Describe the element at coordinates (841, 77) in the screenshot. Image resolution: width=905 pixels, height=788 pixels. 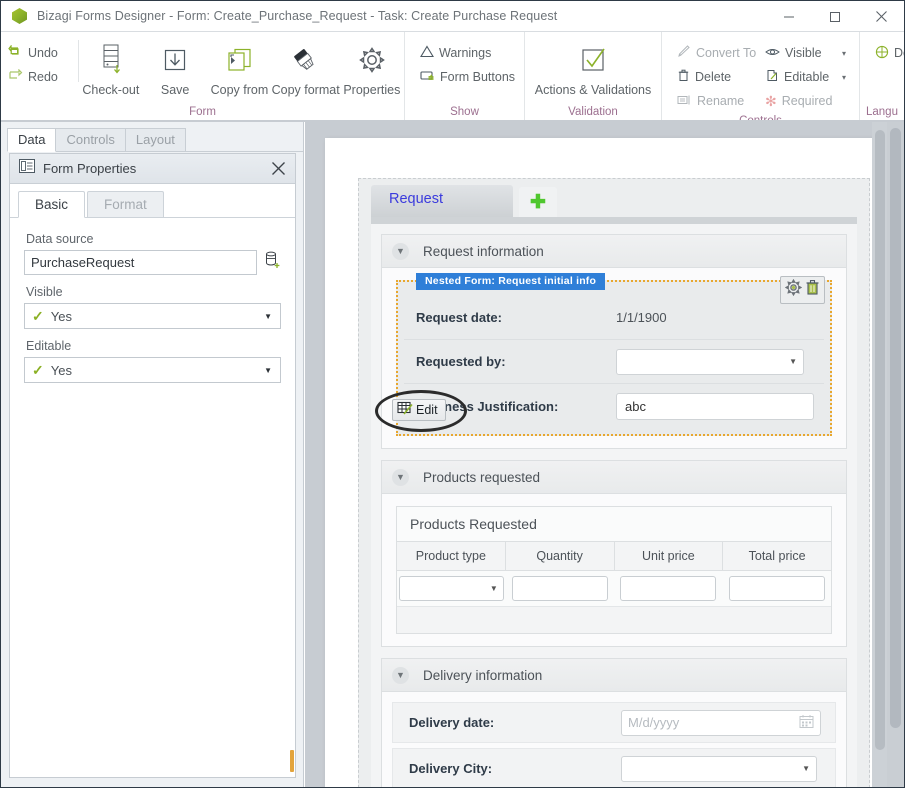
I see `editable-dropdown-chevron-icon: ▾` at that location.